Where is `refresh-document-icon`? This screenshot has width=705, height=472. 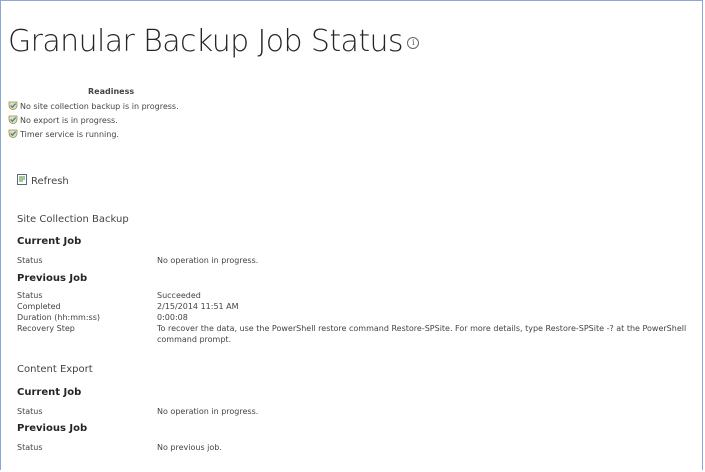 refresh-document-icon is located at coordinates (22, 179).